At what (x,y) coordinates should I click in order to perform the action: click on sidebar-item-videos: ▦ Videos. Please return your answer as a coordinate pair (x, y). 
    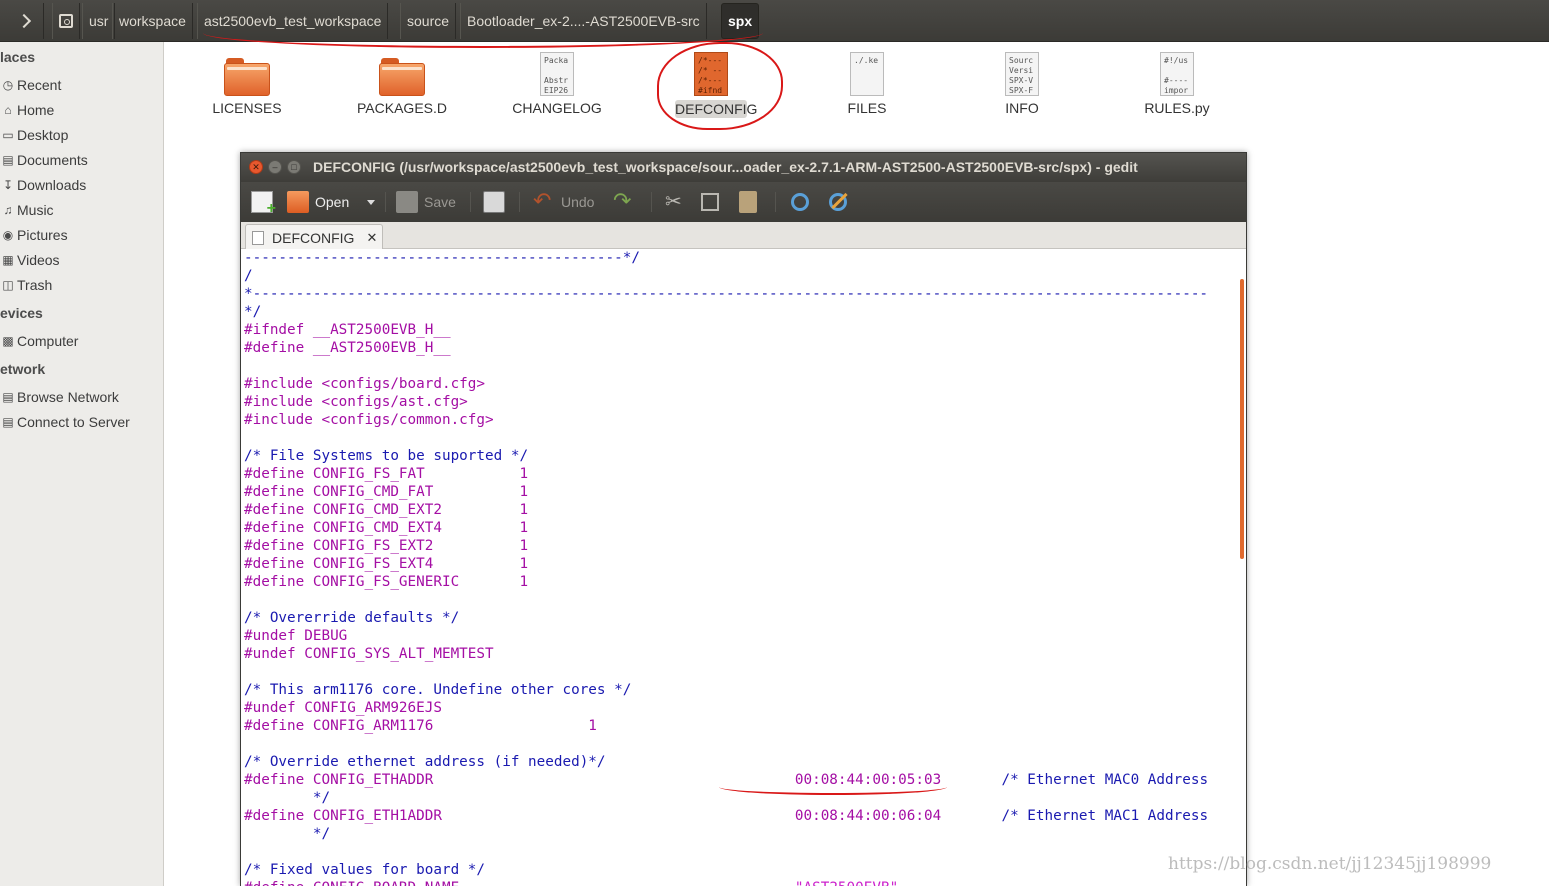
    Looking at the image, I should click on (29, 260).